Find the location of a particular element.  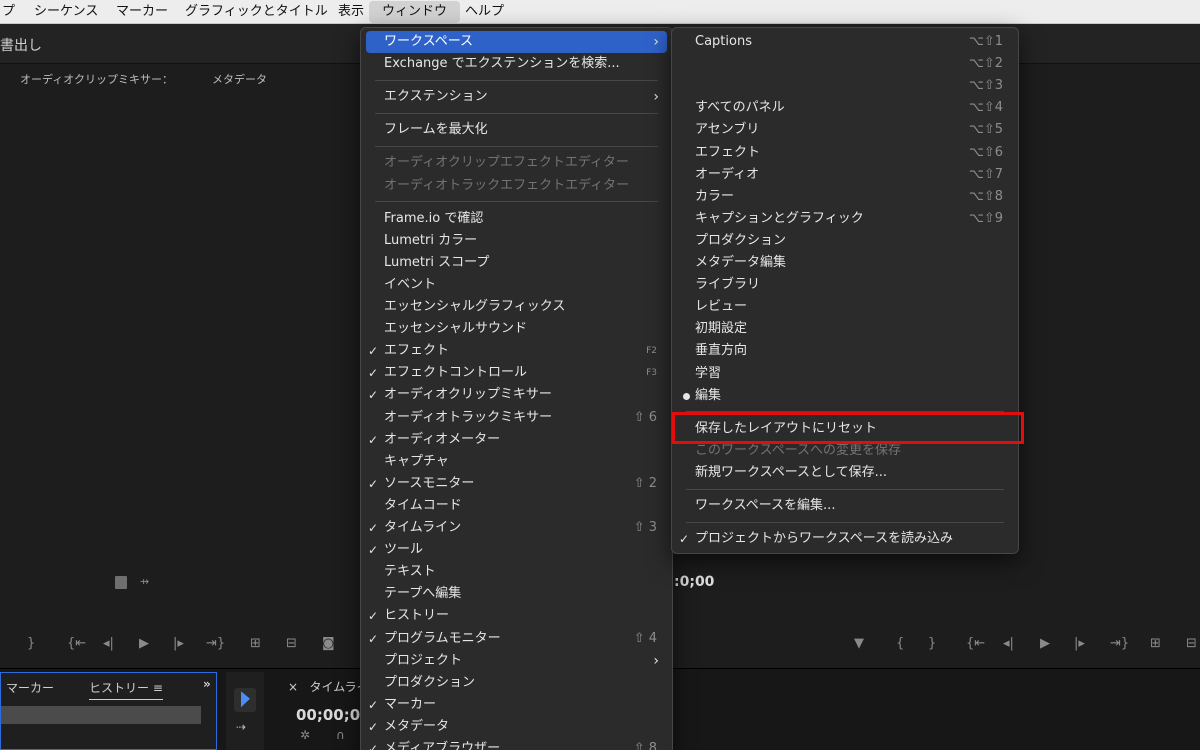

lift-icon: ⊞ is located at coordinates (1155, 643).